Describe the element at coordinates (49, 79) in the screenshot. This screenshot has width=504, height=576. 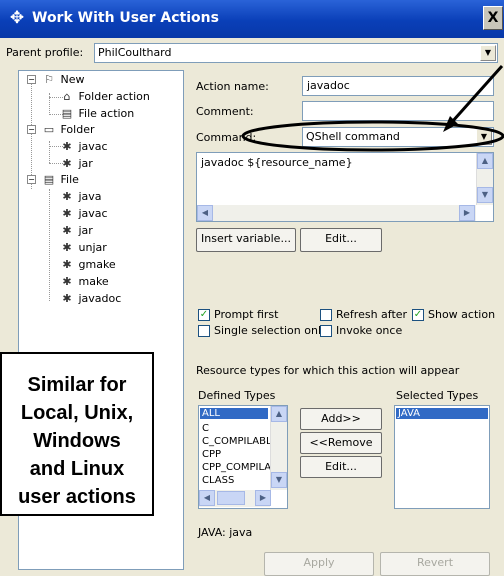
I see `new-action-icon: ⚐` at that location.